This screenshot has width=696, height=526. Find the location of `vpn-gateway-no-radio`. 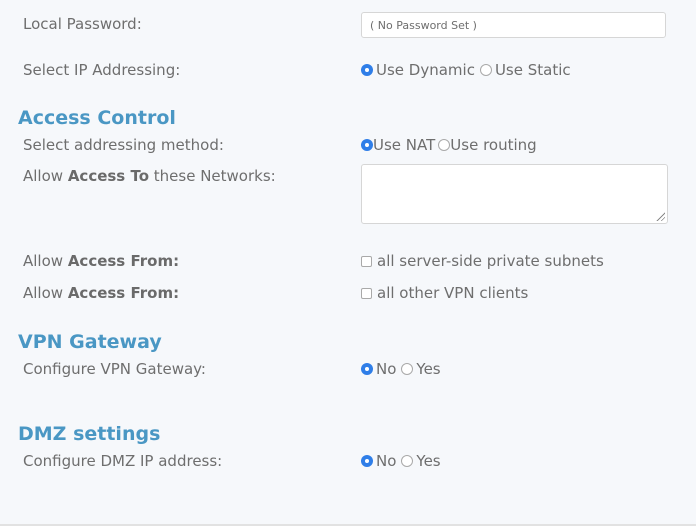

vpn-gateway-no-radio is located at coordinates (367, 369).